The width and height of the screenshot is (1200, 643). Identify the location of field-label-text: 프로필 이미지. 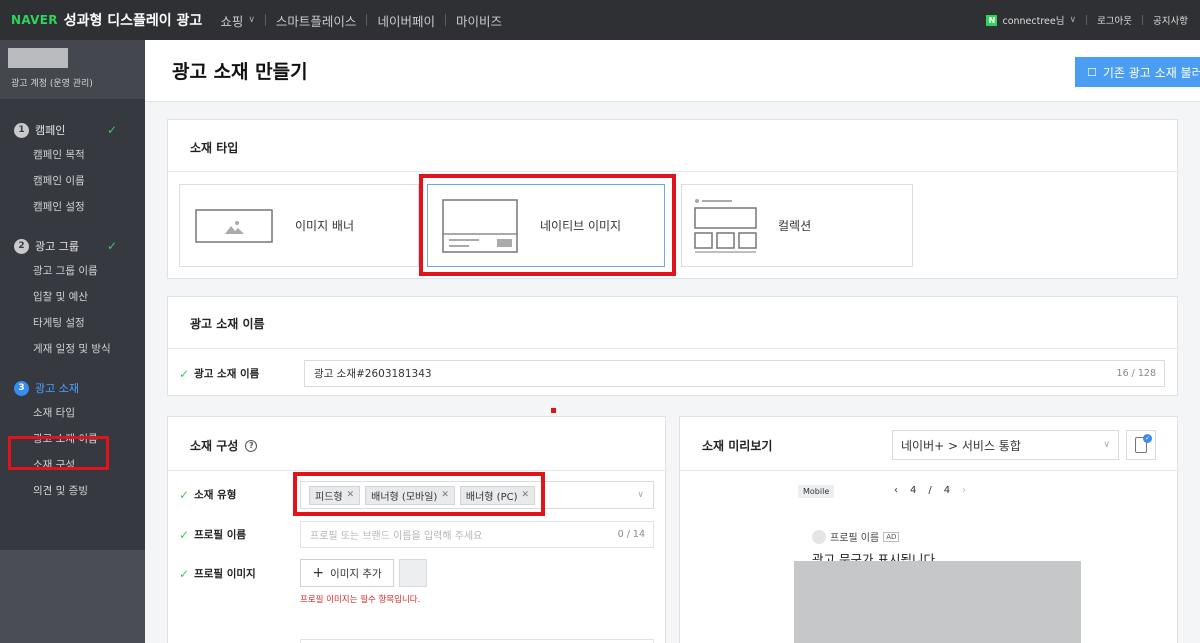
(225, 574).